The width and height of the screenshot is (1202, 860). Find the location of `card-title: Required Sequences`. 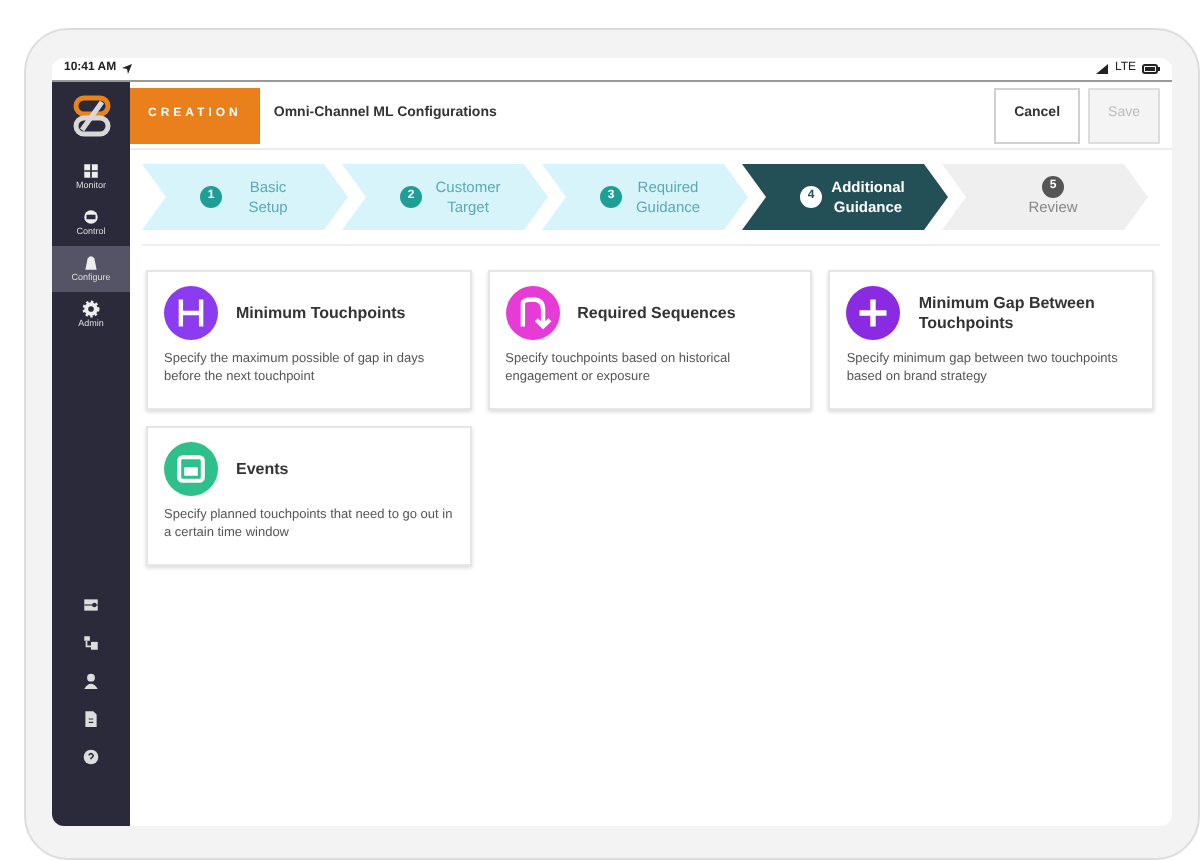

card-title: Required Sequences is located at coordinates (656, 313).